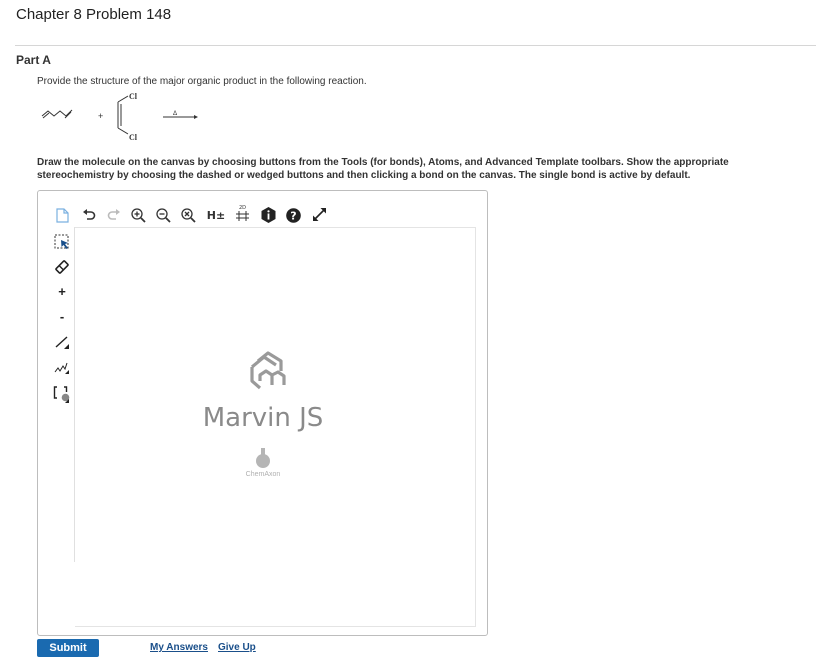 Image resolution: width=816 pixels, height=661 pixels. I want to click on help-icon: ?, so click(293, 215).